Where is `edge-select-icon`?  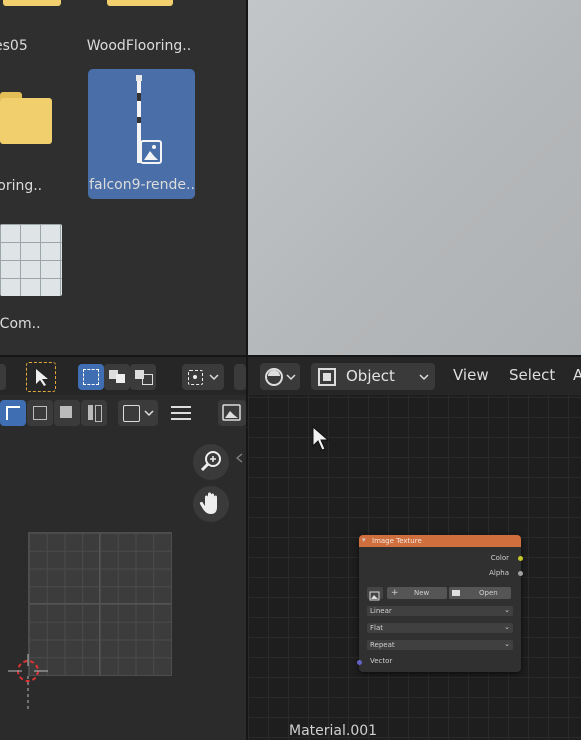 edge-select-icon is located at coordinates (40, 413).